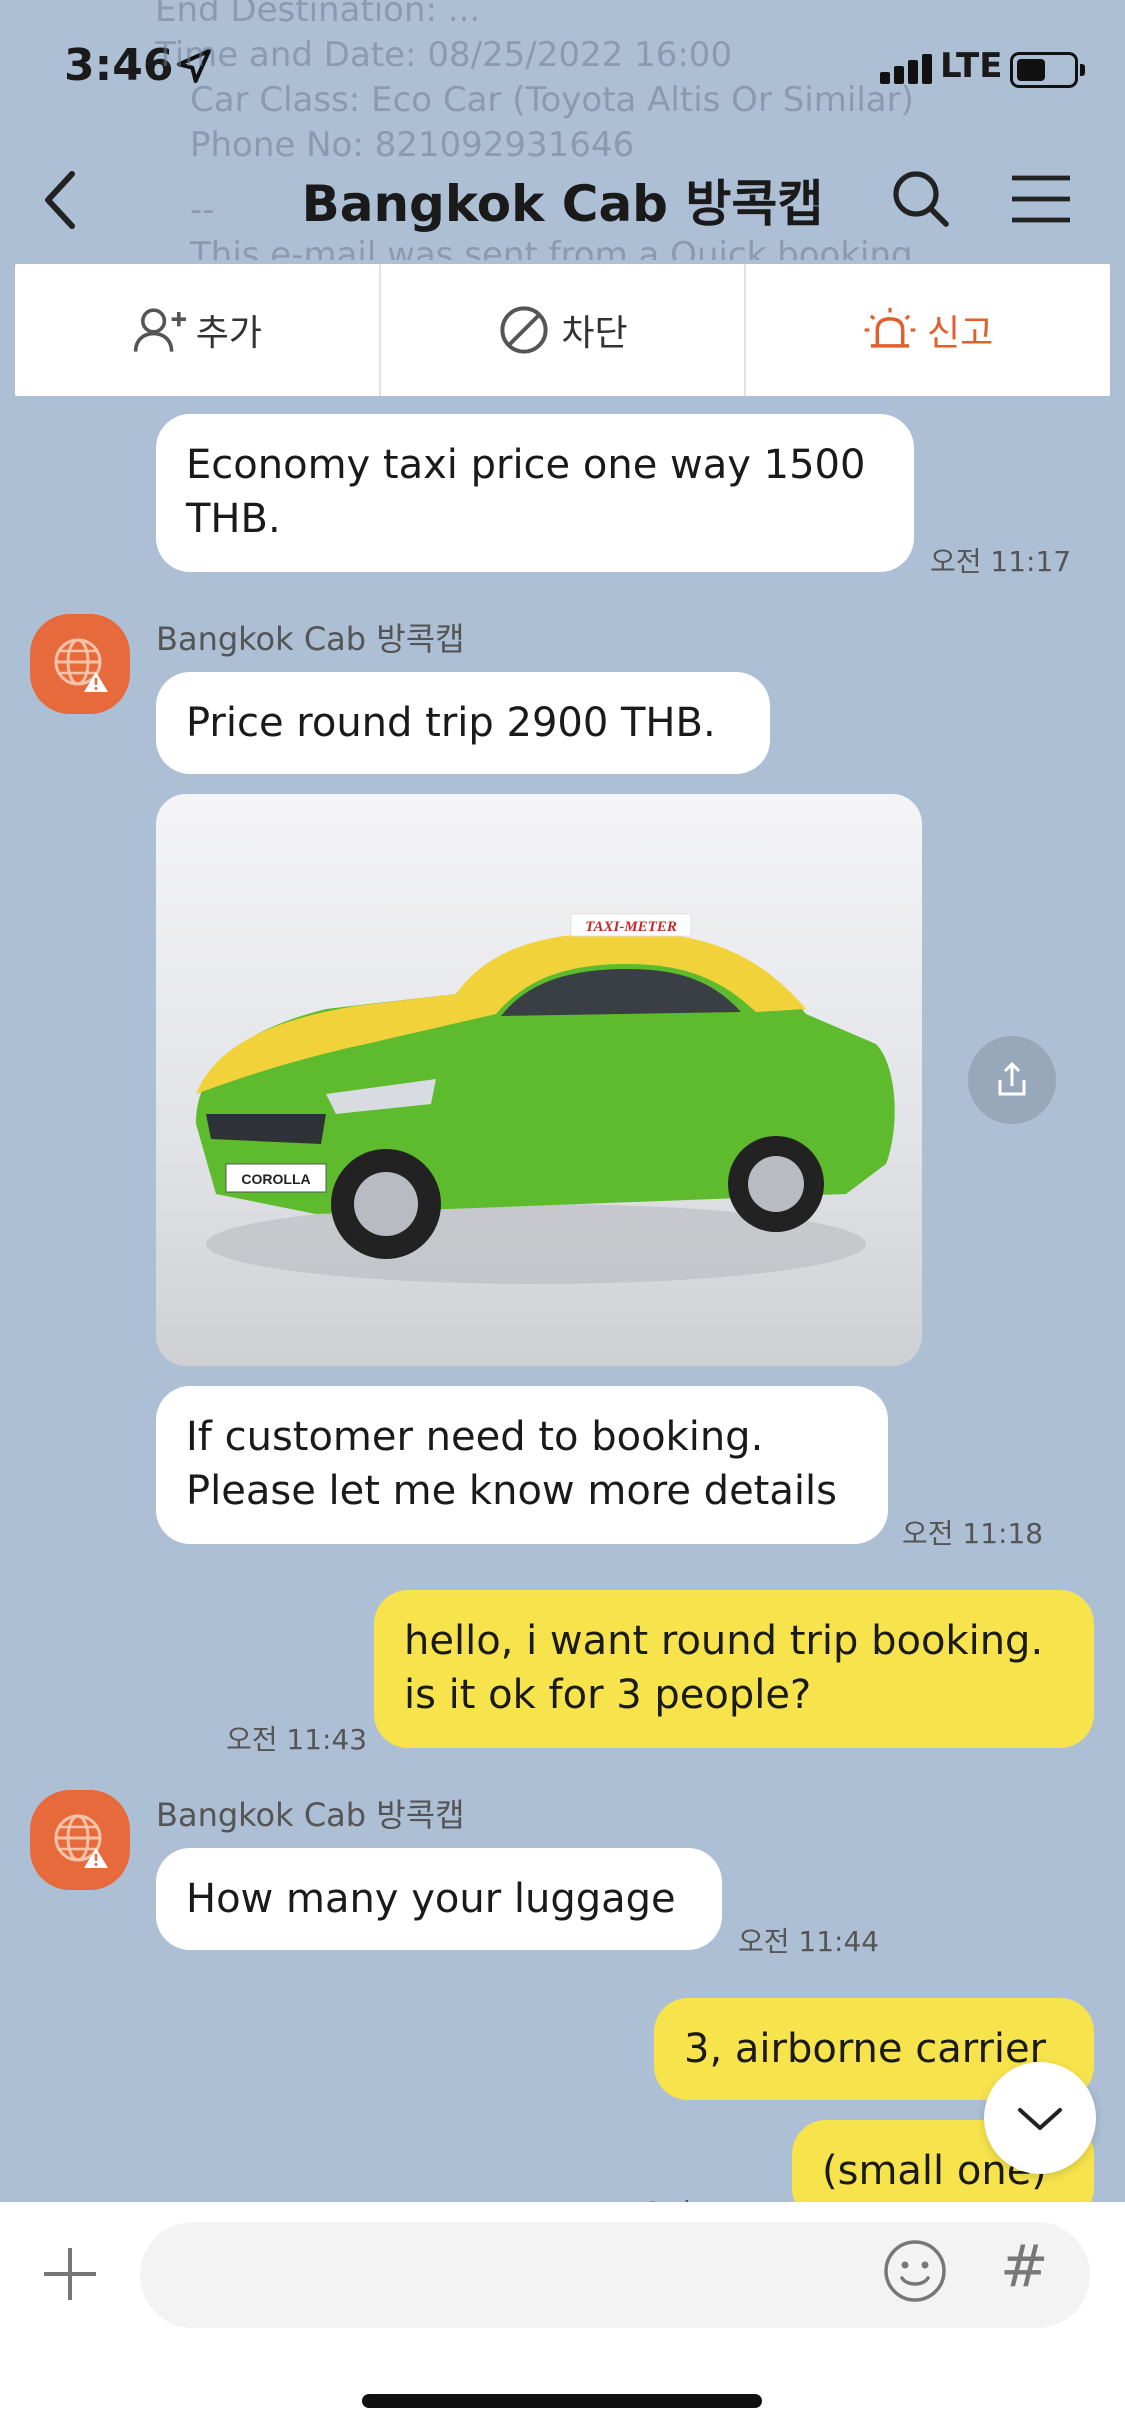  I want to click on block-label: 차단, so click(594, 333).